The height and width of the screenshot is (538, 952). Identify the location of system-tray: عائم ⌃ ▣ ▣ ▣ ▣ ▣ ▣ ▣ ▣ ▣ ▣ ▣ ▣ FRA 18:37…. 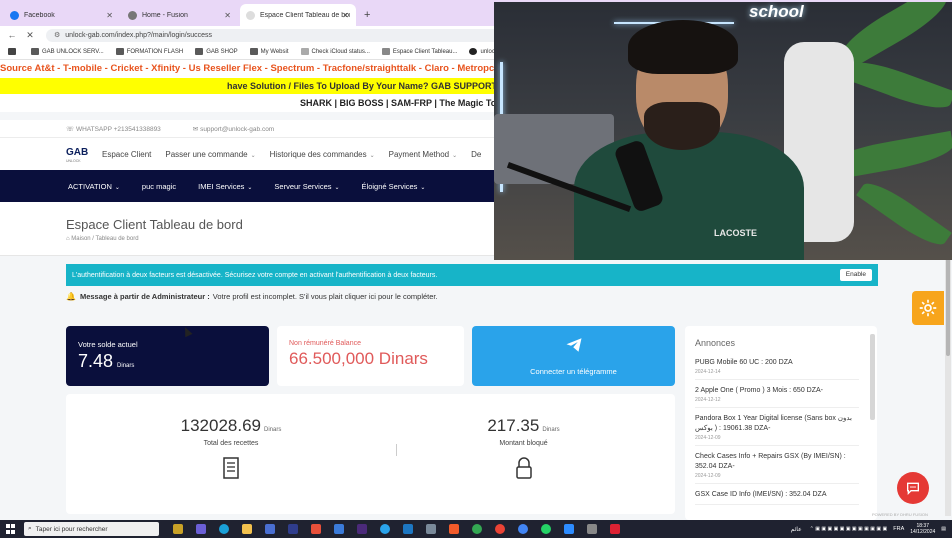
(868, 529).